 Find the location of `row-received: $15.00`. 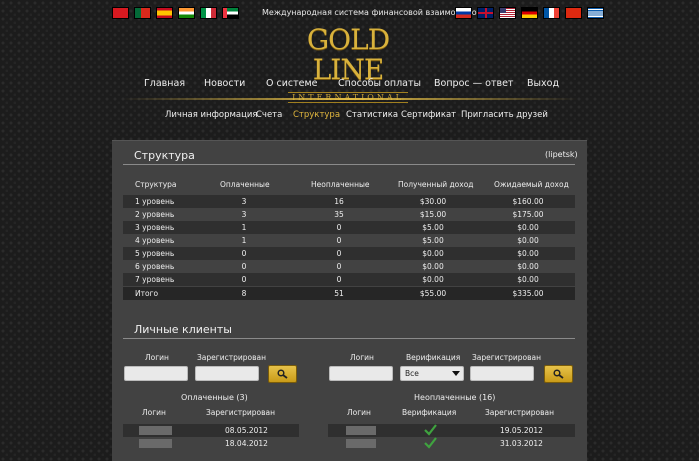

row-received: $15.00 is located at coordinates (433, 214).